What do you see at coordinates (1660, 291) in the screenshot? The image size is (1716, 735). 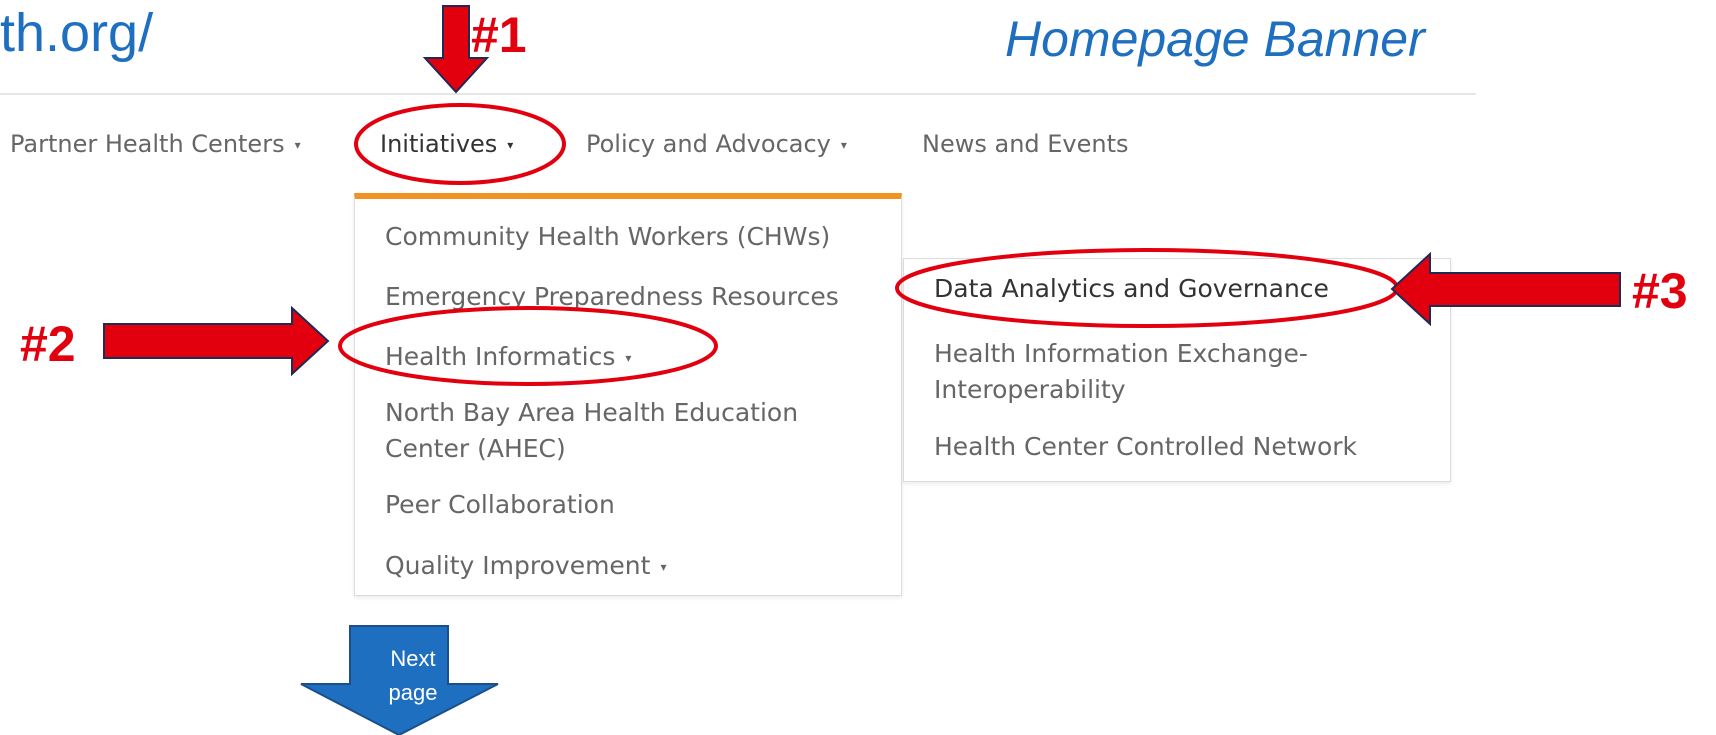 I see `step3-label: #3` at bounding box center [1660, 291].